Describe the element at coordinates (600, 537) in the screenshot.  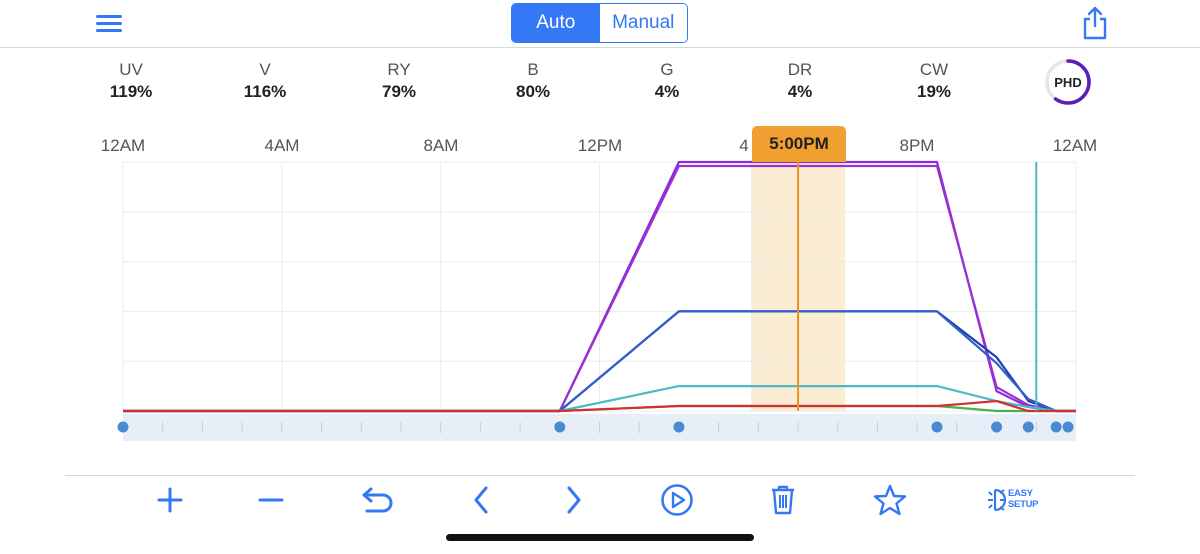
I see `home-indicator` at that location.